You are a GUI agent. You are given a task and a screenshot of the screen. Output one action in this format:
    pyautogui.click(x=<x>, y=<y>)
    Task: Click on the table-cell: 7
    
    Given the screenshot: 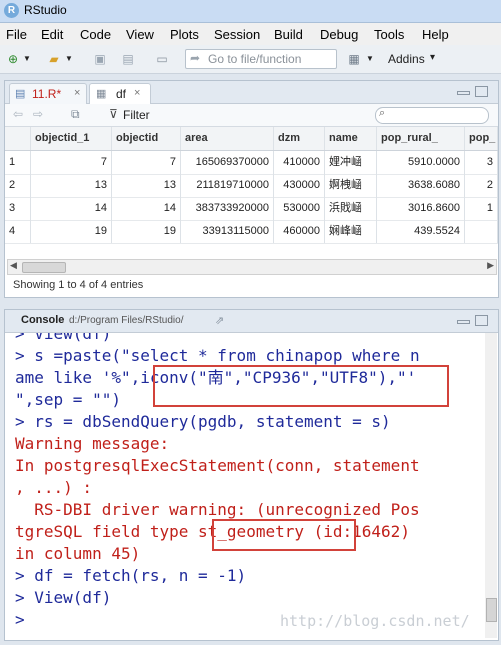 What is the action you would take?
    pyautogui.click(x=146, y=162)
    